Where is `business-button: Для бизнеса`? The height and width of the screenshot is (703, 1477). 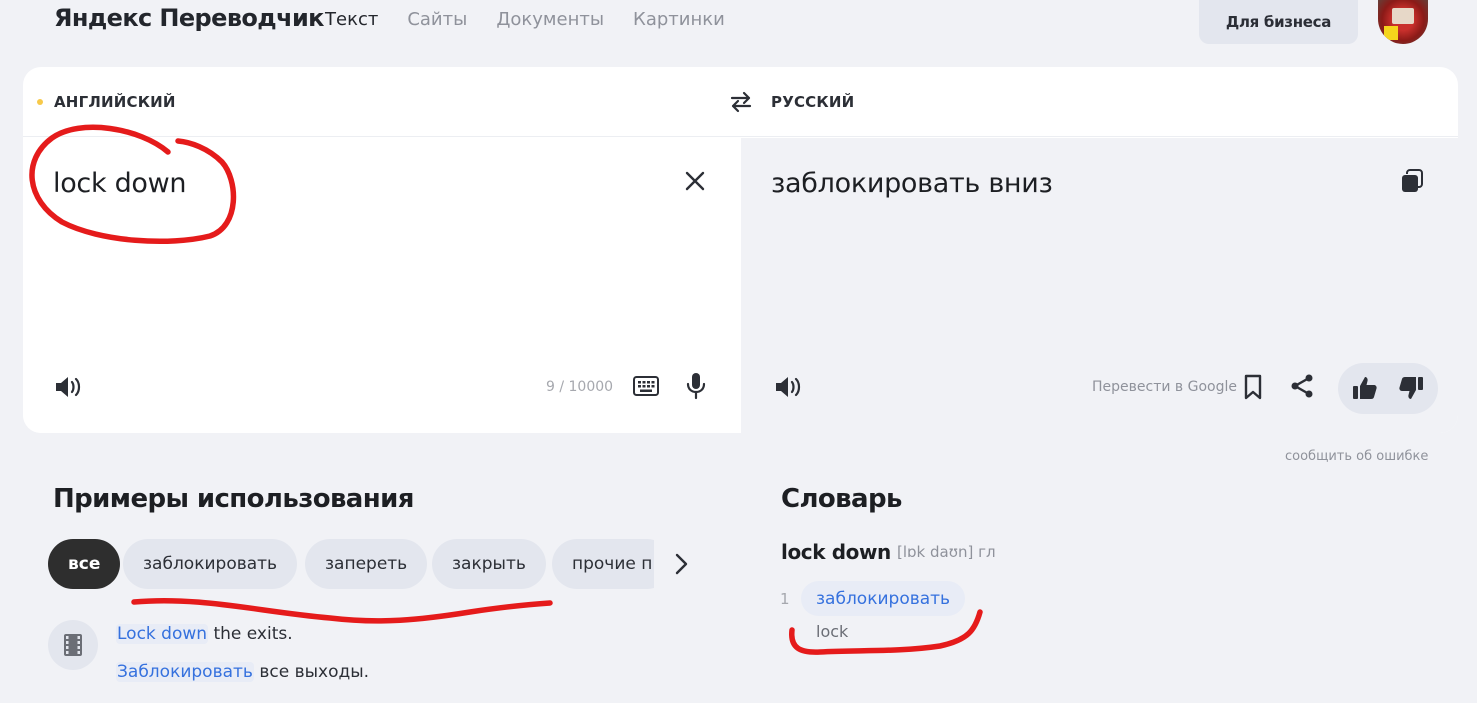
business-button: Для бизнеса is located at coordinates (1278, 22).